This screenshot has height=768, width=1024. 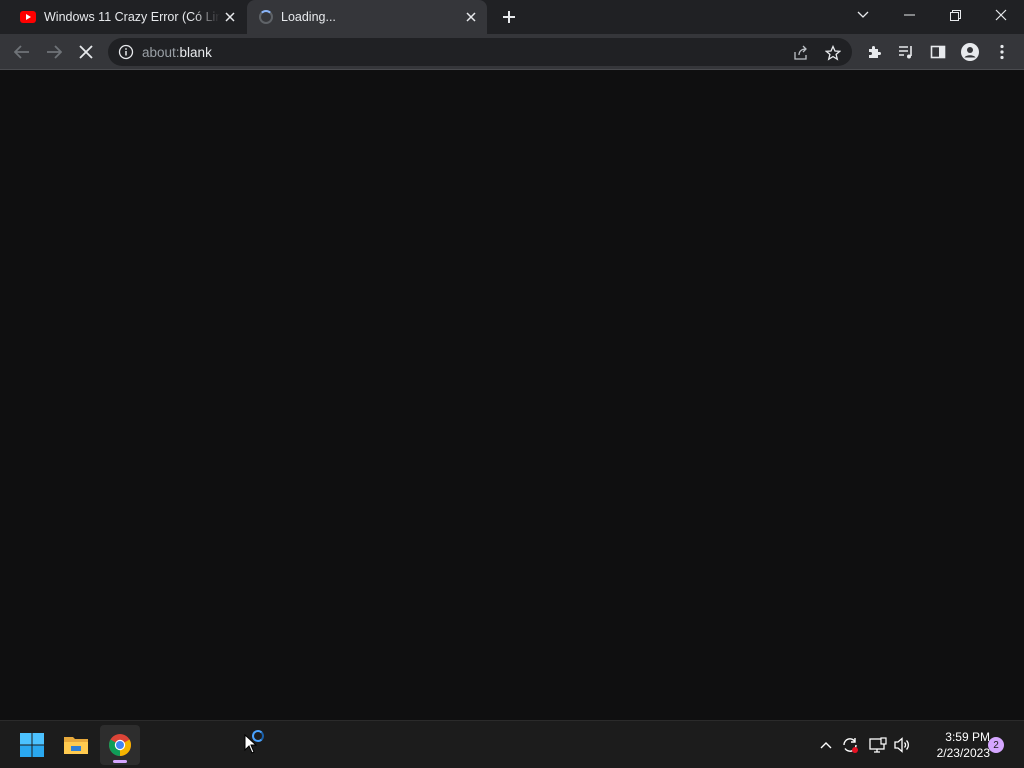 I want to click on browser-toolbar: about:blank, so click(x=512, y=52).